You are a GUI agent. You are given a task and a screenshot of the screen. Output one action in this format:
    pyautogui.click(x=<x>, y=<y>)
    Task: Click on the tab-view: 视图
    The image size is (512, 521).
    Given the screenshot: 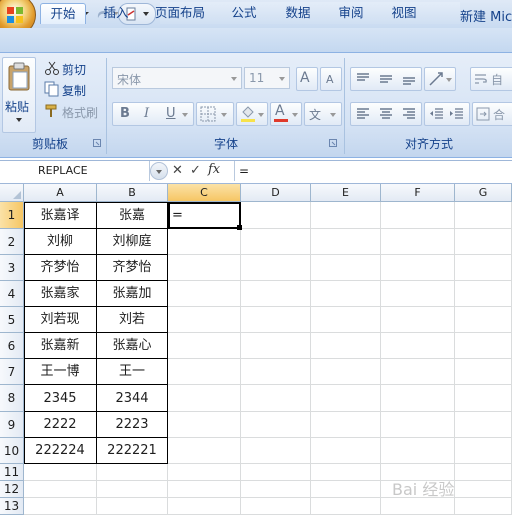 What is the action you would take?
    pyautogui.click(x=404, y=13)
    